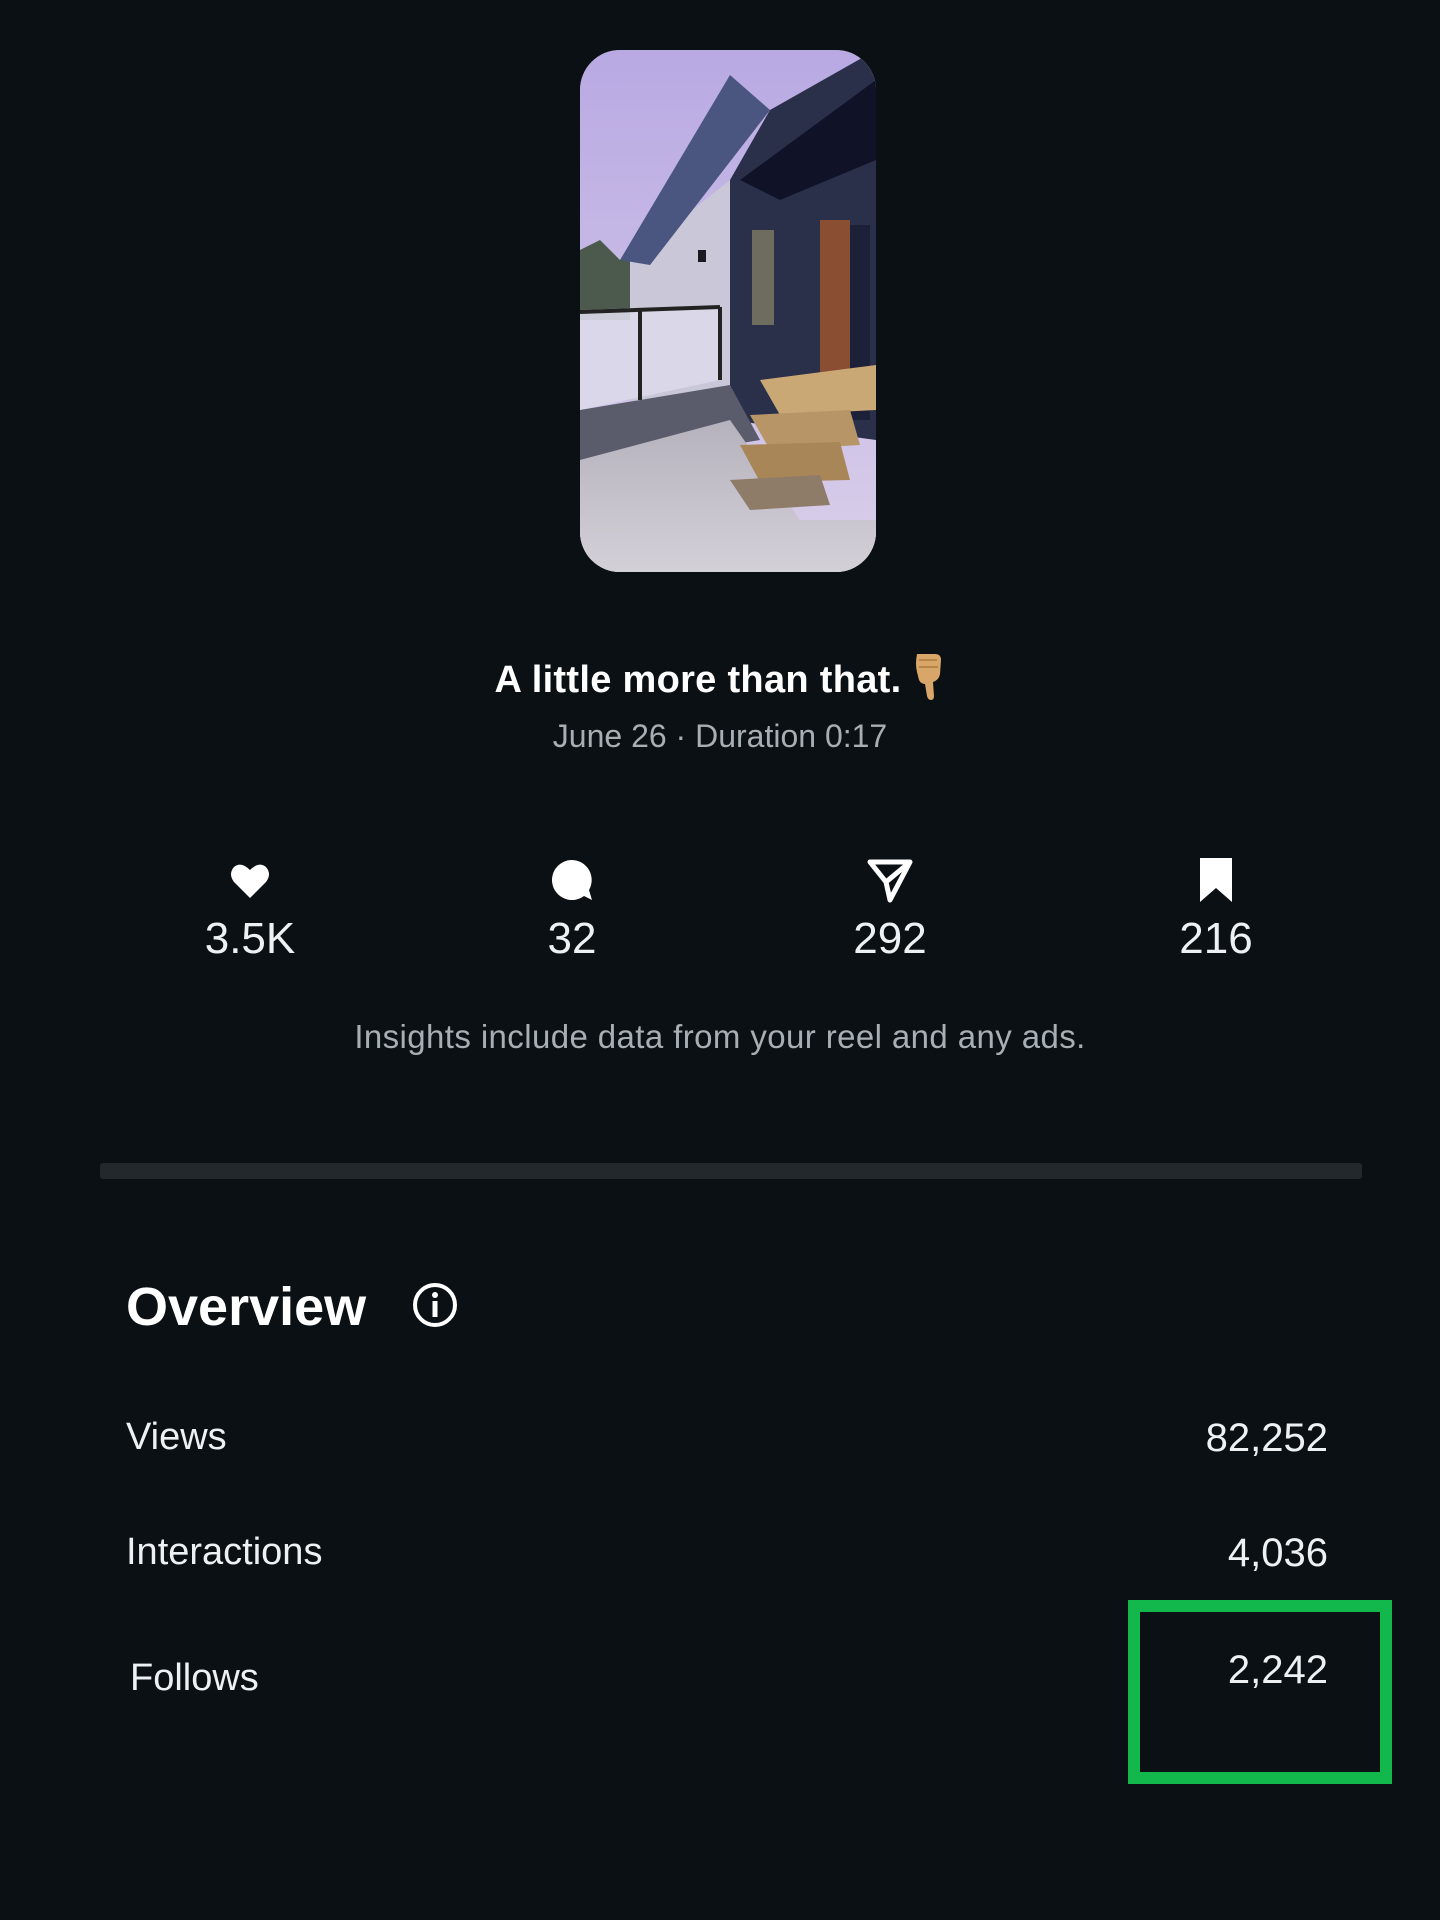  What do you see at coordinates (224, 1552) in the screenshot?
I see `interactions-label: Interactions` at bounding box center [224, 1552].